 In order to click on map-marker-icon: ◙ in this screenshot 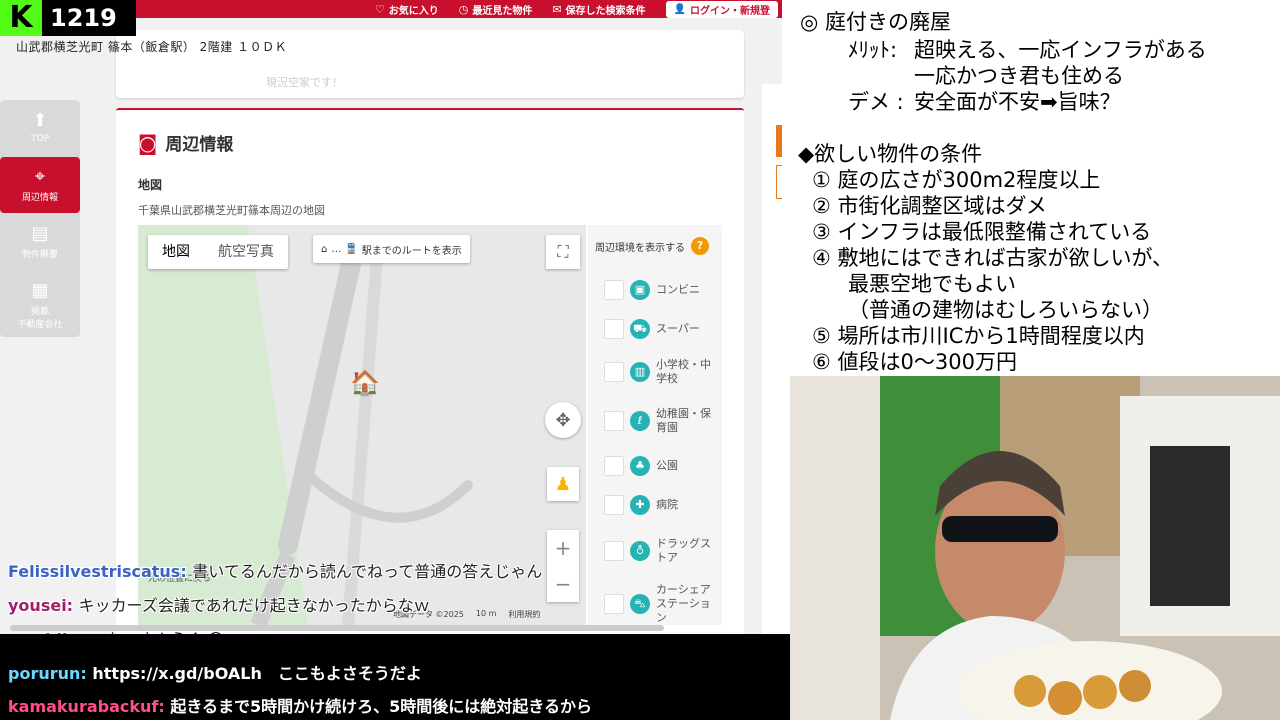, I will do `click(148, 142)`.